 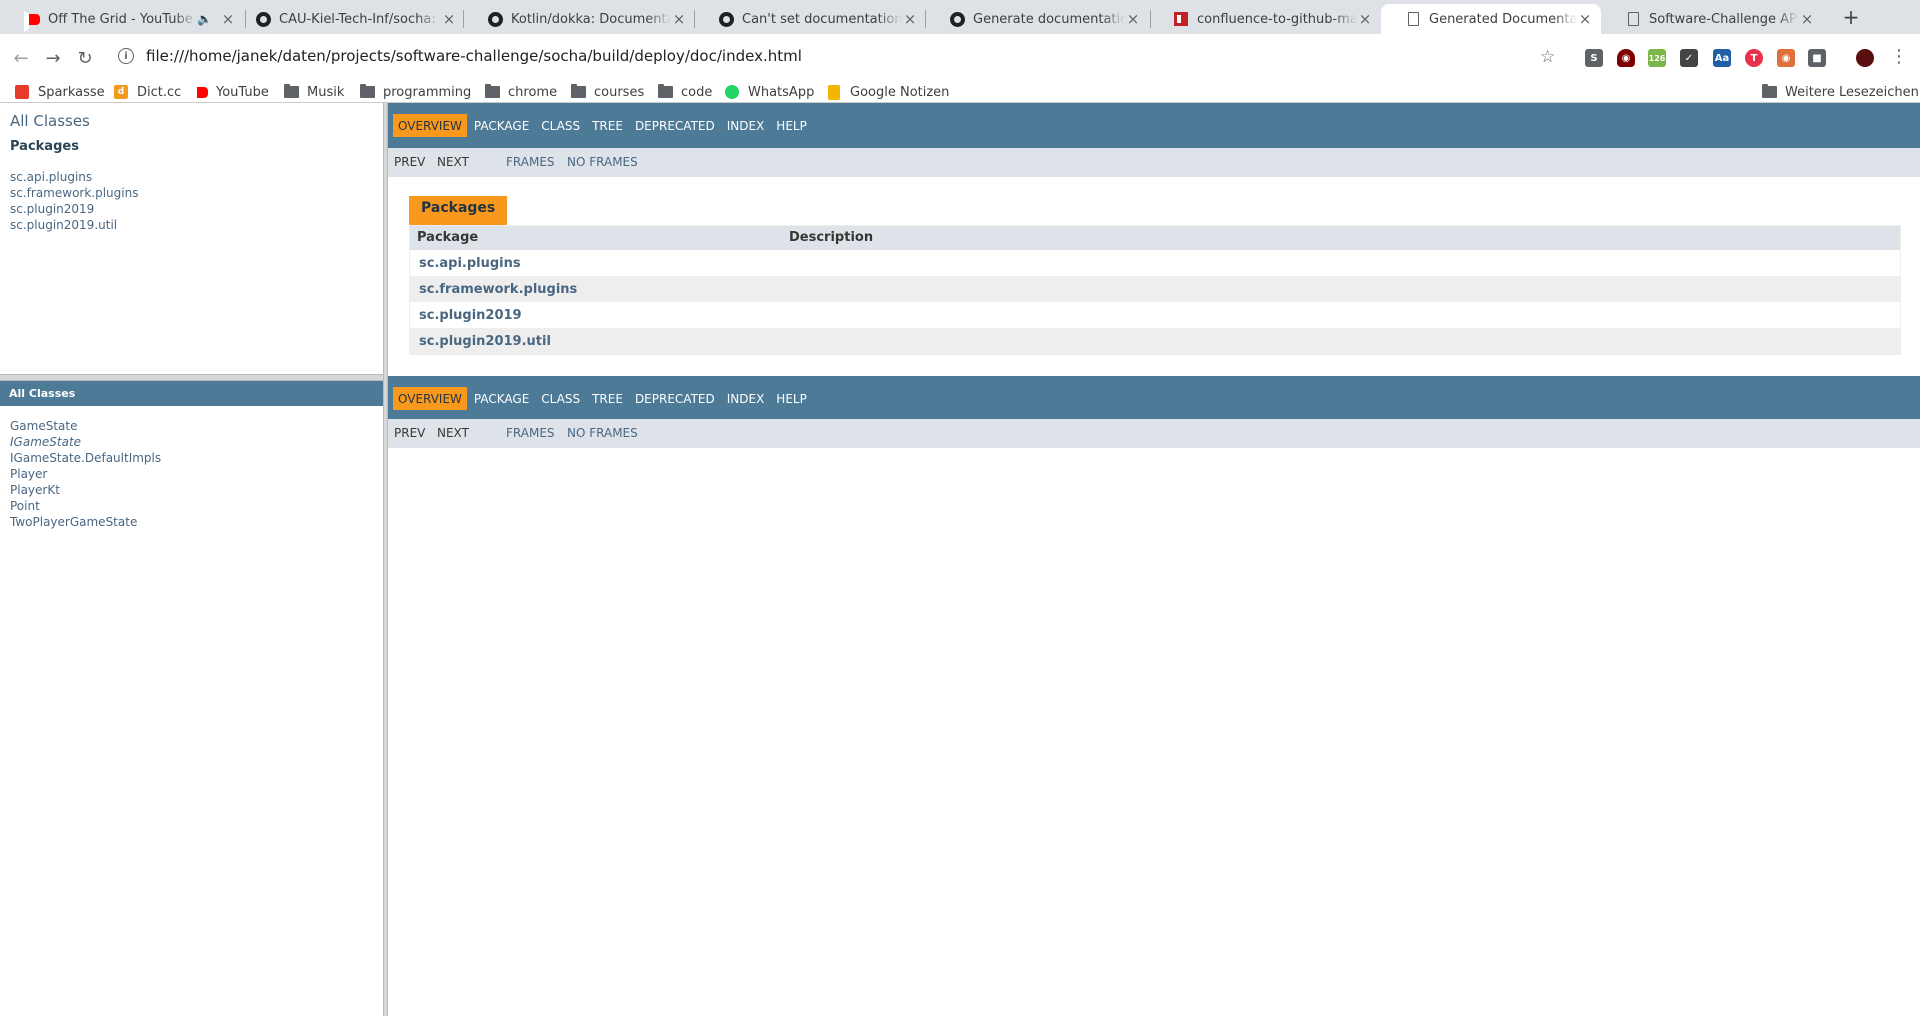 What do you see at coordinates (1657, 58) in the screenshot?
I see `extension-badge-icon: 126` at bounding box center [1657, 58].